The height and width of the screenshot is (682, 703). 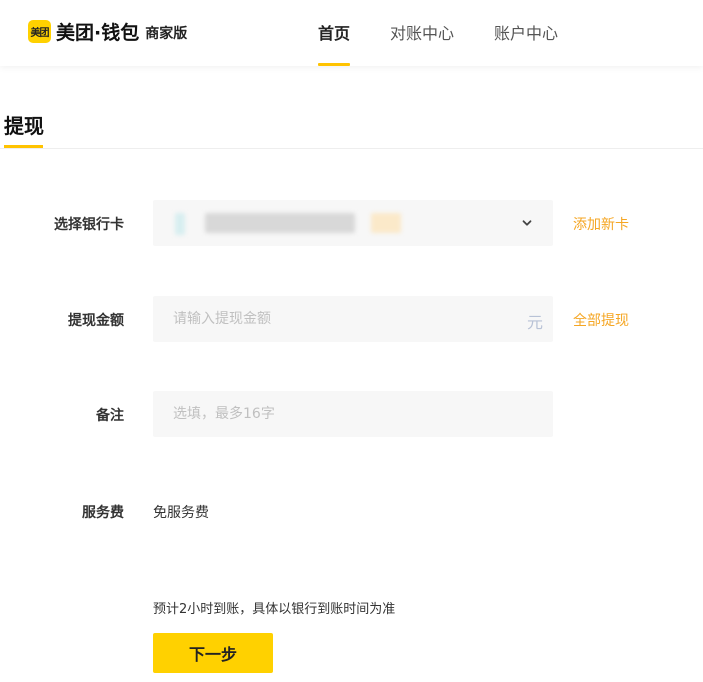 What do you see at coordinates (180, 224) in the screenshot?
I see `bank-logo-redacted` at bounding box center [180, 224].